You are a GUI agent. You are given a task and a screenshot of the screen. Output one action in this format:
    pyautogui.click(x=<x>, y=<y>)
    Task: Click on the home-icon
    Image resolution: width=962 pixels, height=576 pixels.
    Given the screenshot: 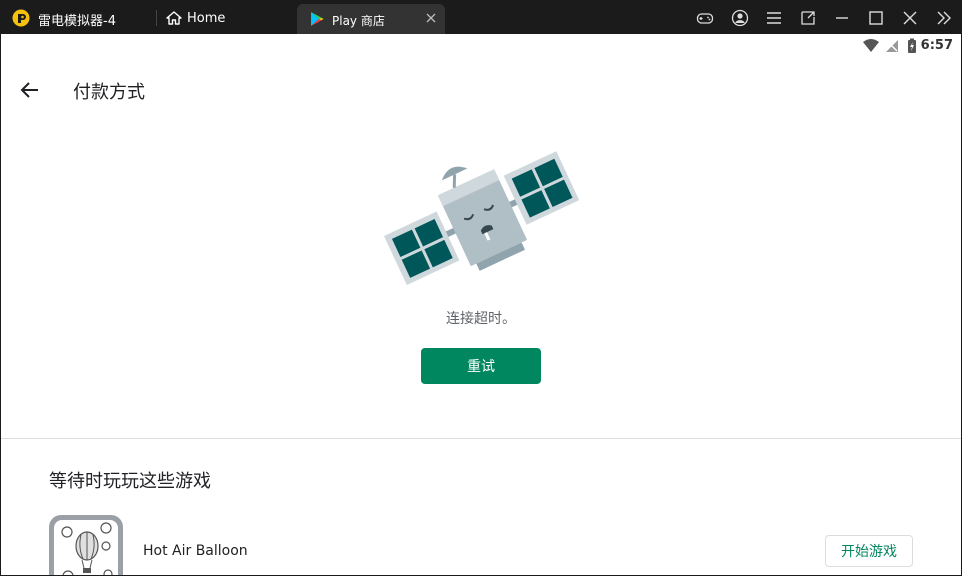 What is the action you would take?
    pyautogui.click(x=174, y=18)
    